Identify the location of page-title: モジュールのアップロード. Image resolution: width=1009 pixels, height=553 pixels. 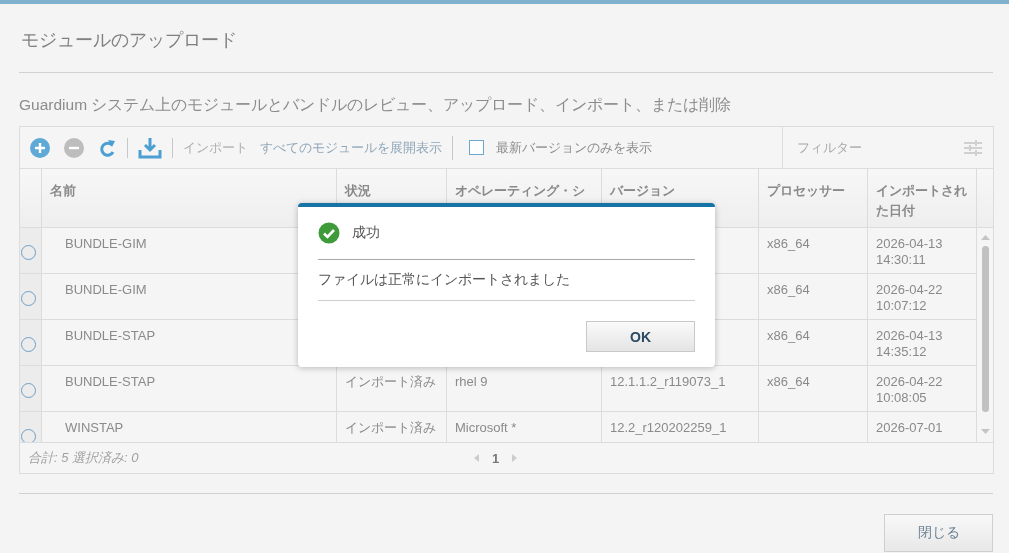
(129, 39).